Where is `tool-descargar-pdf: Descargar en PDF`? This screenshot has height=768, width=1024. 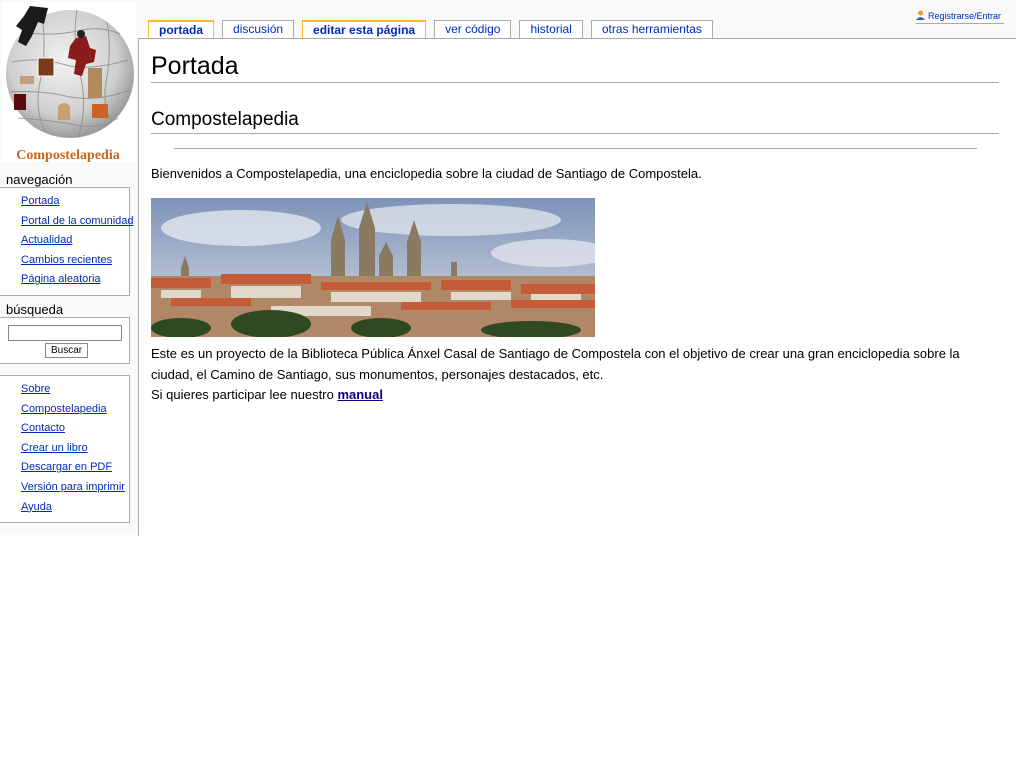 tool-descargar-pdf: Descargar en PDF is located at coordinates (75, 468).